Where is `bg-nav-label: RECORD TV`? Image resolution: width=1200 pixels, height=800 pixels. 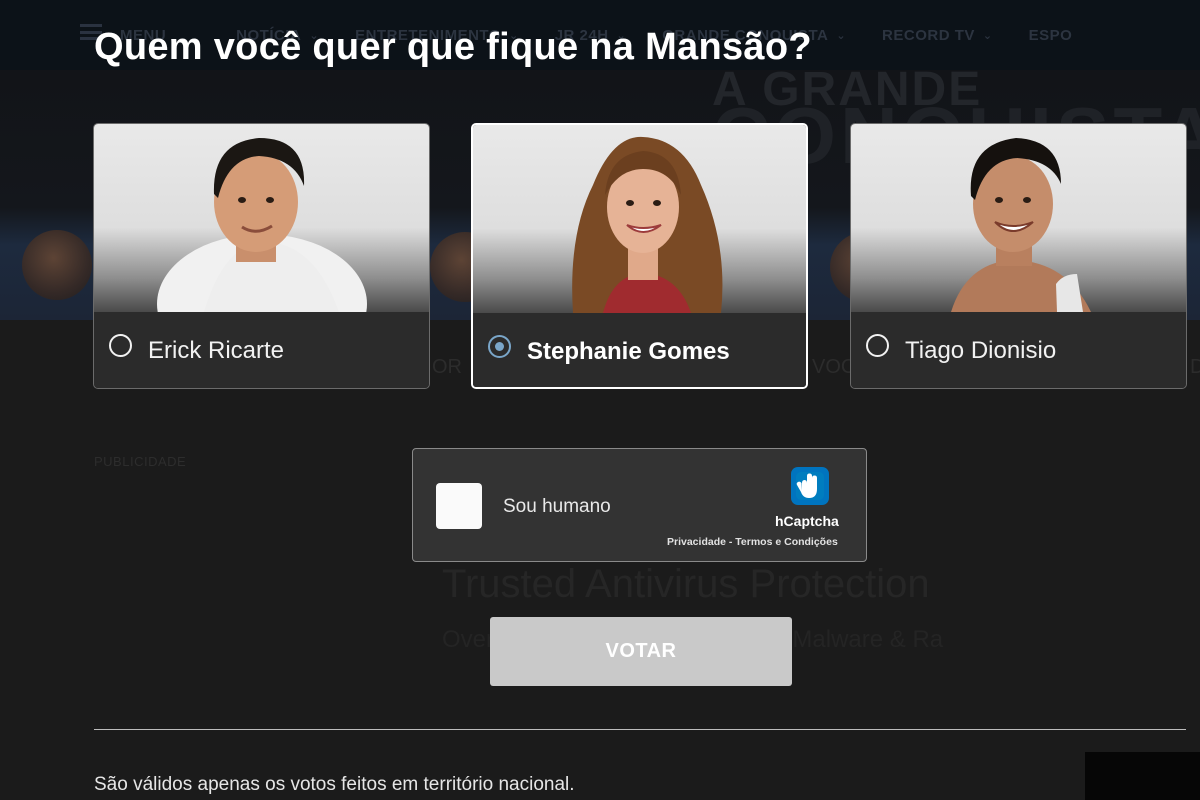
bg-nav-label: RECORD TV is located at coordinates (928, 35).